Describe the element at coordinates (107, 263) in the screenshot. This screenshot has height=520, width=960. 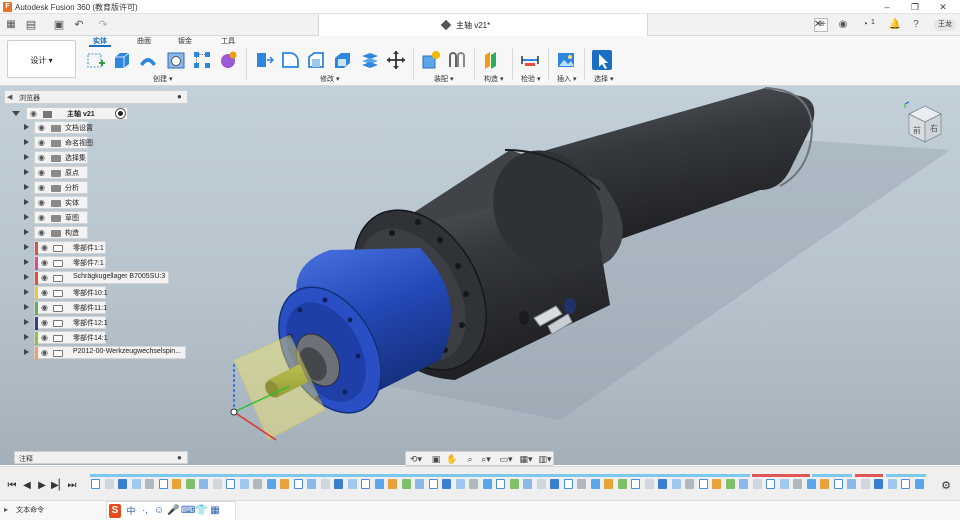
I see `browser-item: ◉ 零部件7:1` at that location.